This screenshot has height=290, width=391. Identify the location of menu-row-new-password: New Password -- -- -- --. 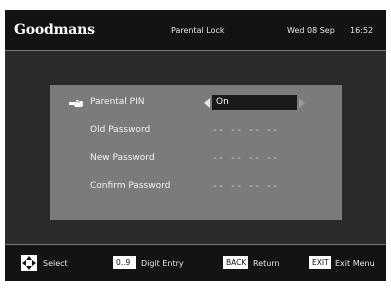
(196, 159).